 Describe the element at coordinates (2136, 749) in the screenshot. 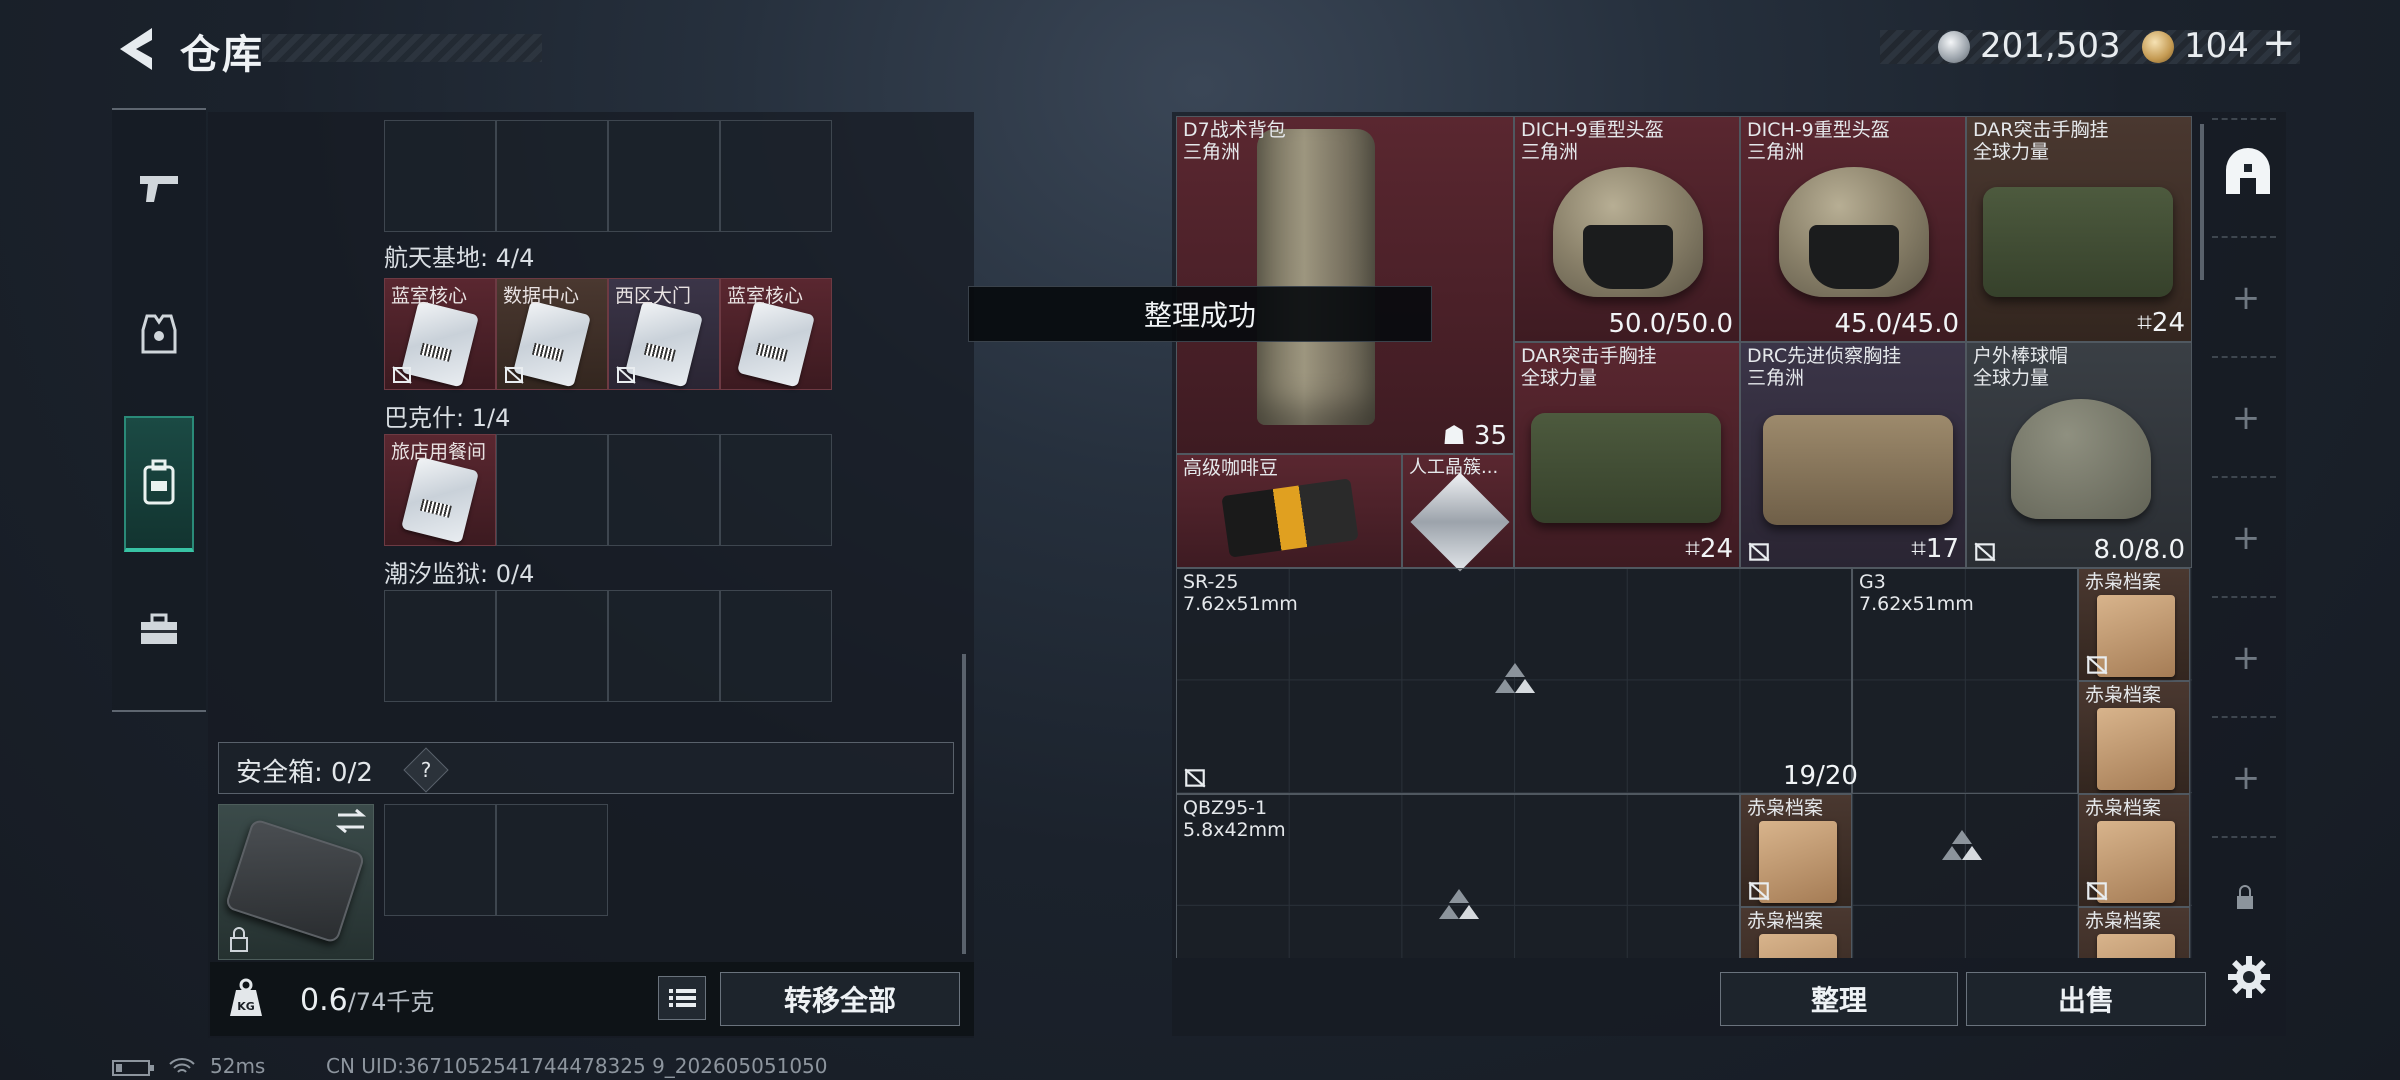

I see `dossier-image` at that location.